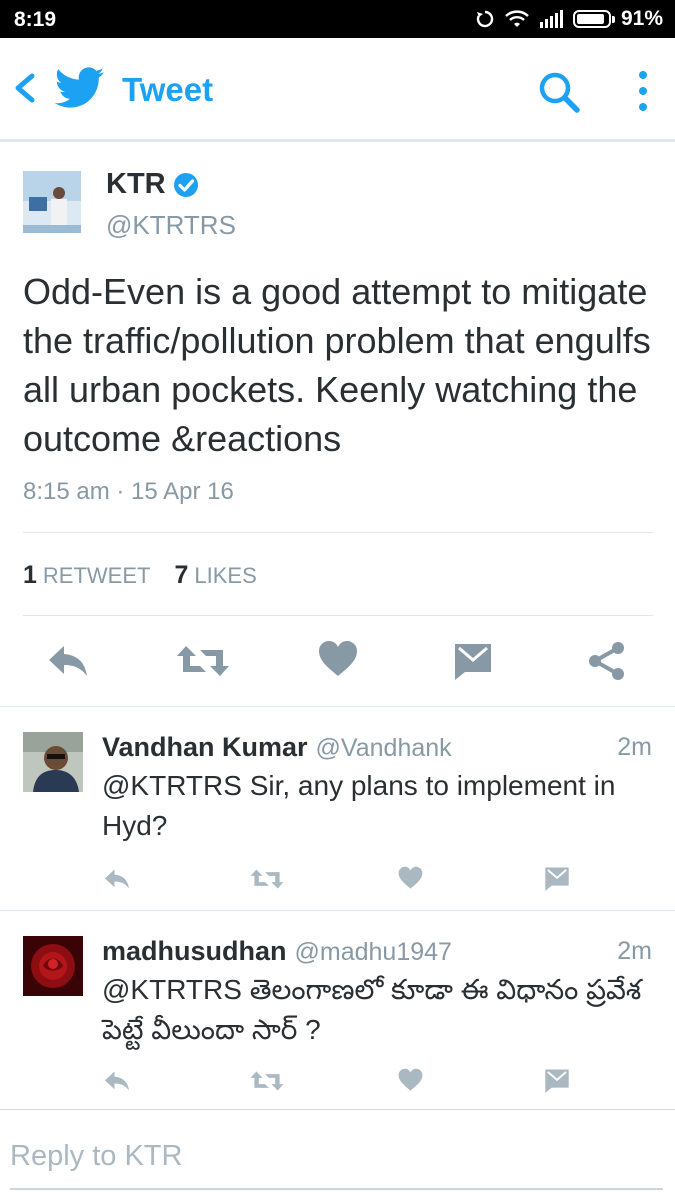  What do you see at coordinates (607, 661) in the screenshot?
I see `share-icon` at bounding box center [607, 661].